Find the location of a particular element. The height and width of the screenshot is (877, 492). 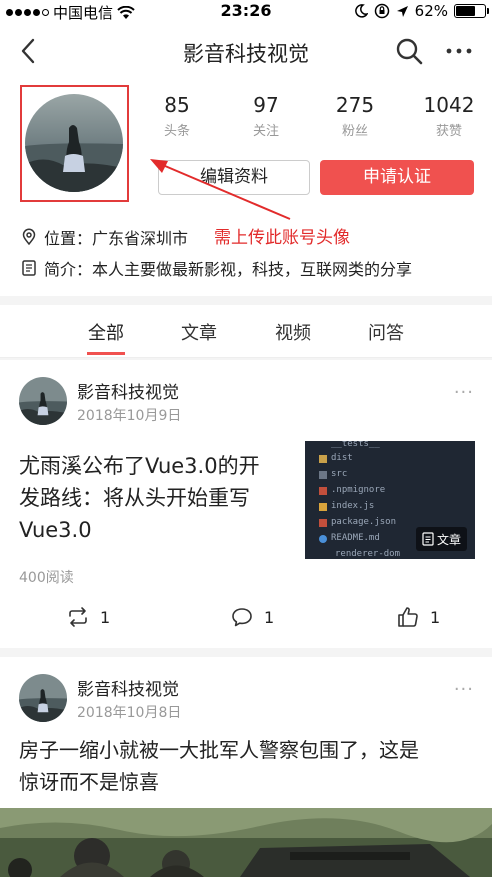

thumb-file: index.js is located at coordinates (353, 506).